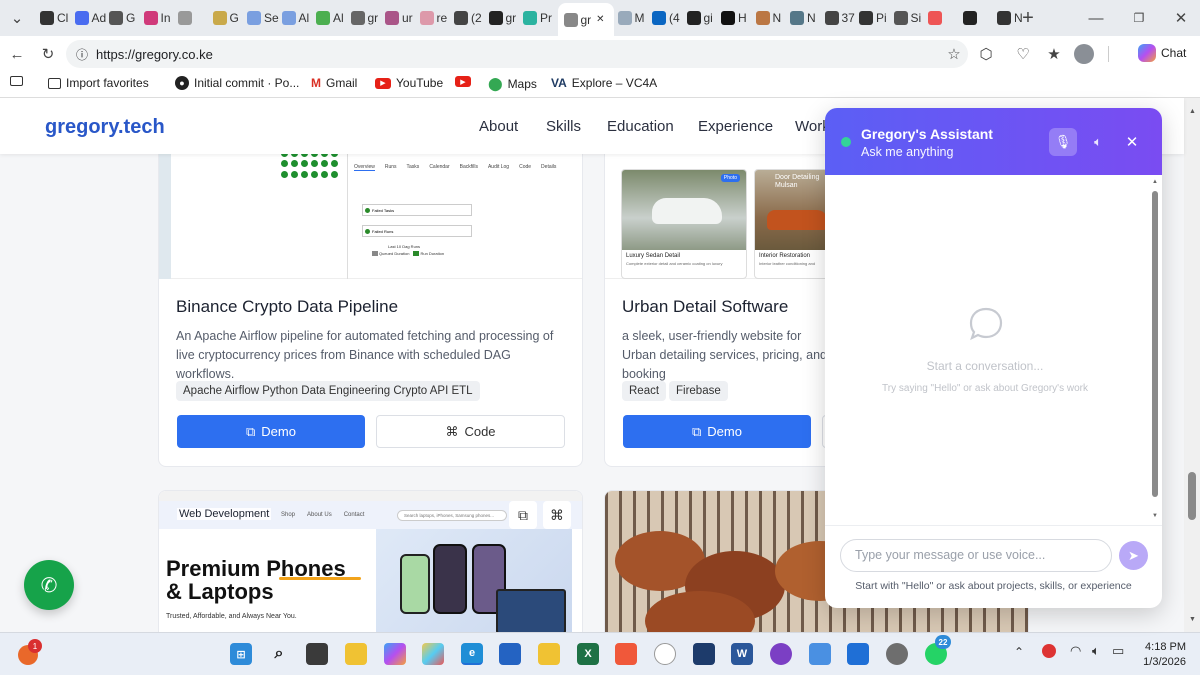  I want to click on start-windows-icon: ⊞, so click(241, 654).